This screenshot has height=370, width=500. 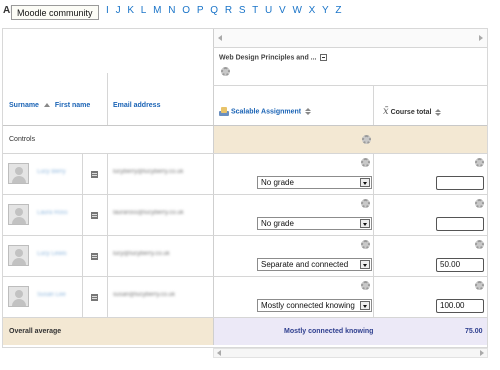 I want to click on category-settings, so click(x=225, y=72).